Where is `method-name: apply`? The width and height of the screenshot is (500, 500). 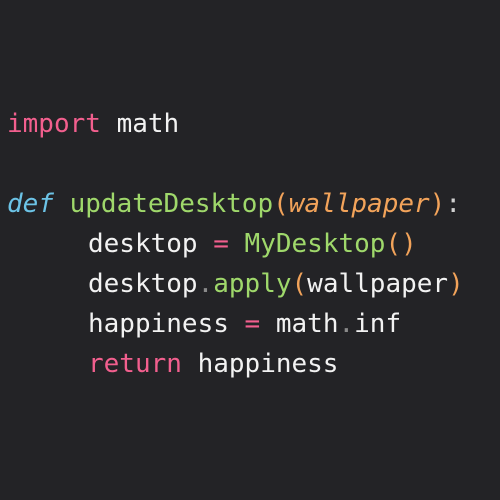 method-name: apply is located at coordinates (252, 284).